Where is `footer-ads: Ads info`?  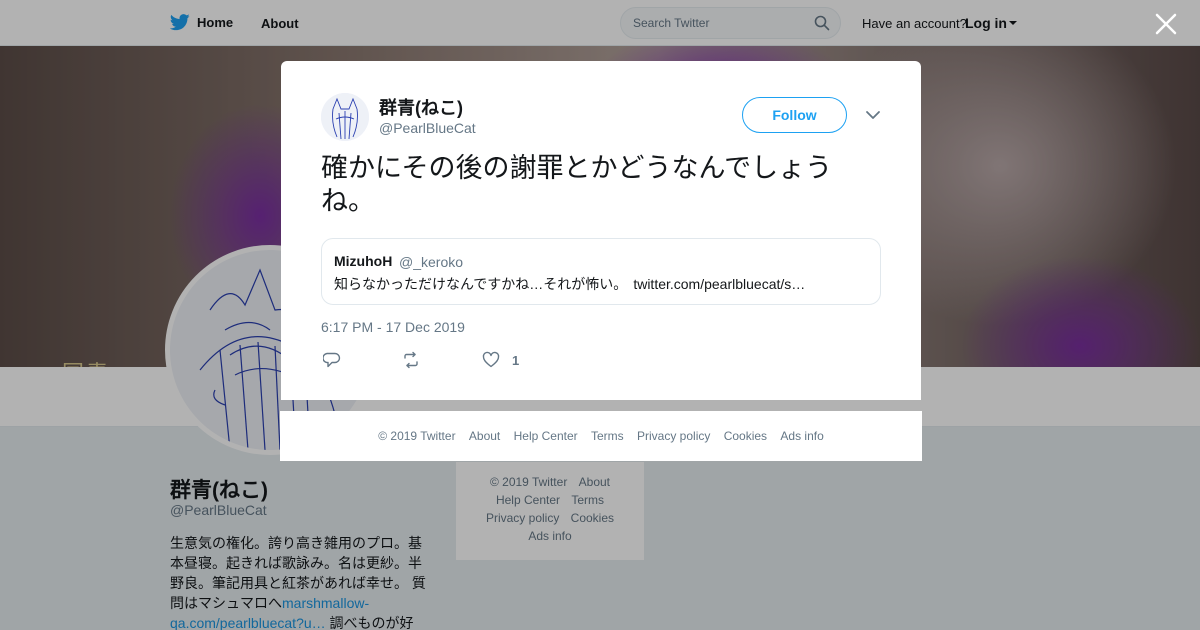 footer-ads: Ads info is located at coordinates (801, 436).